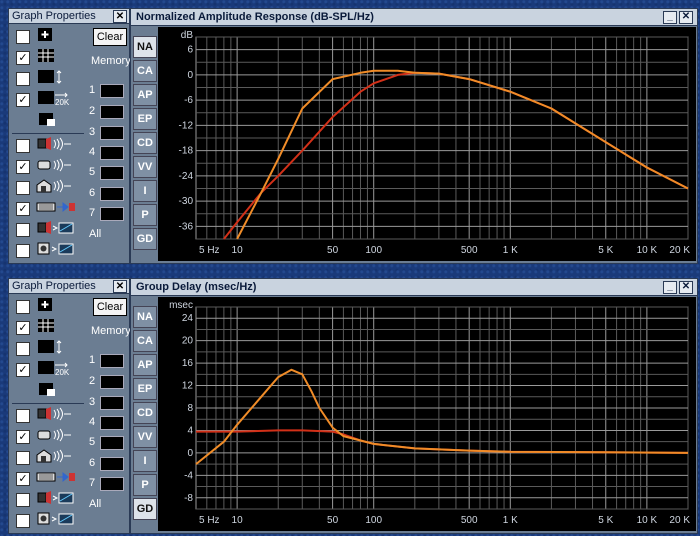  I want to click on memory-slot-number: 4, so click(92, 152).